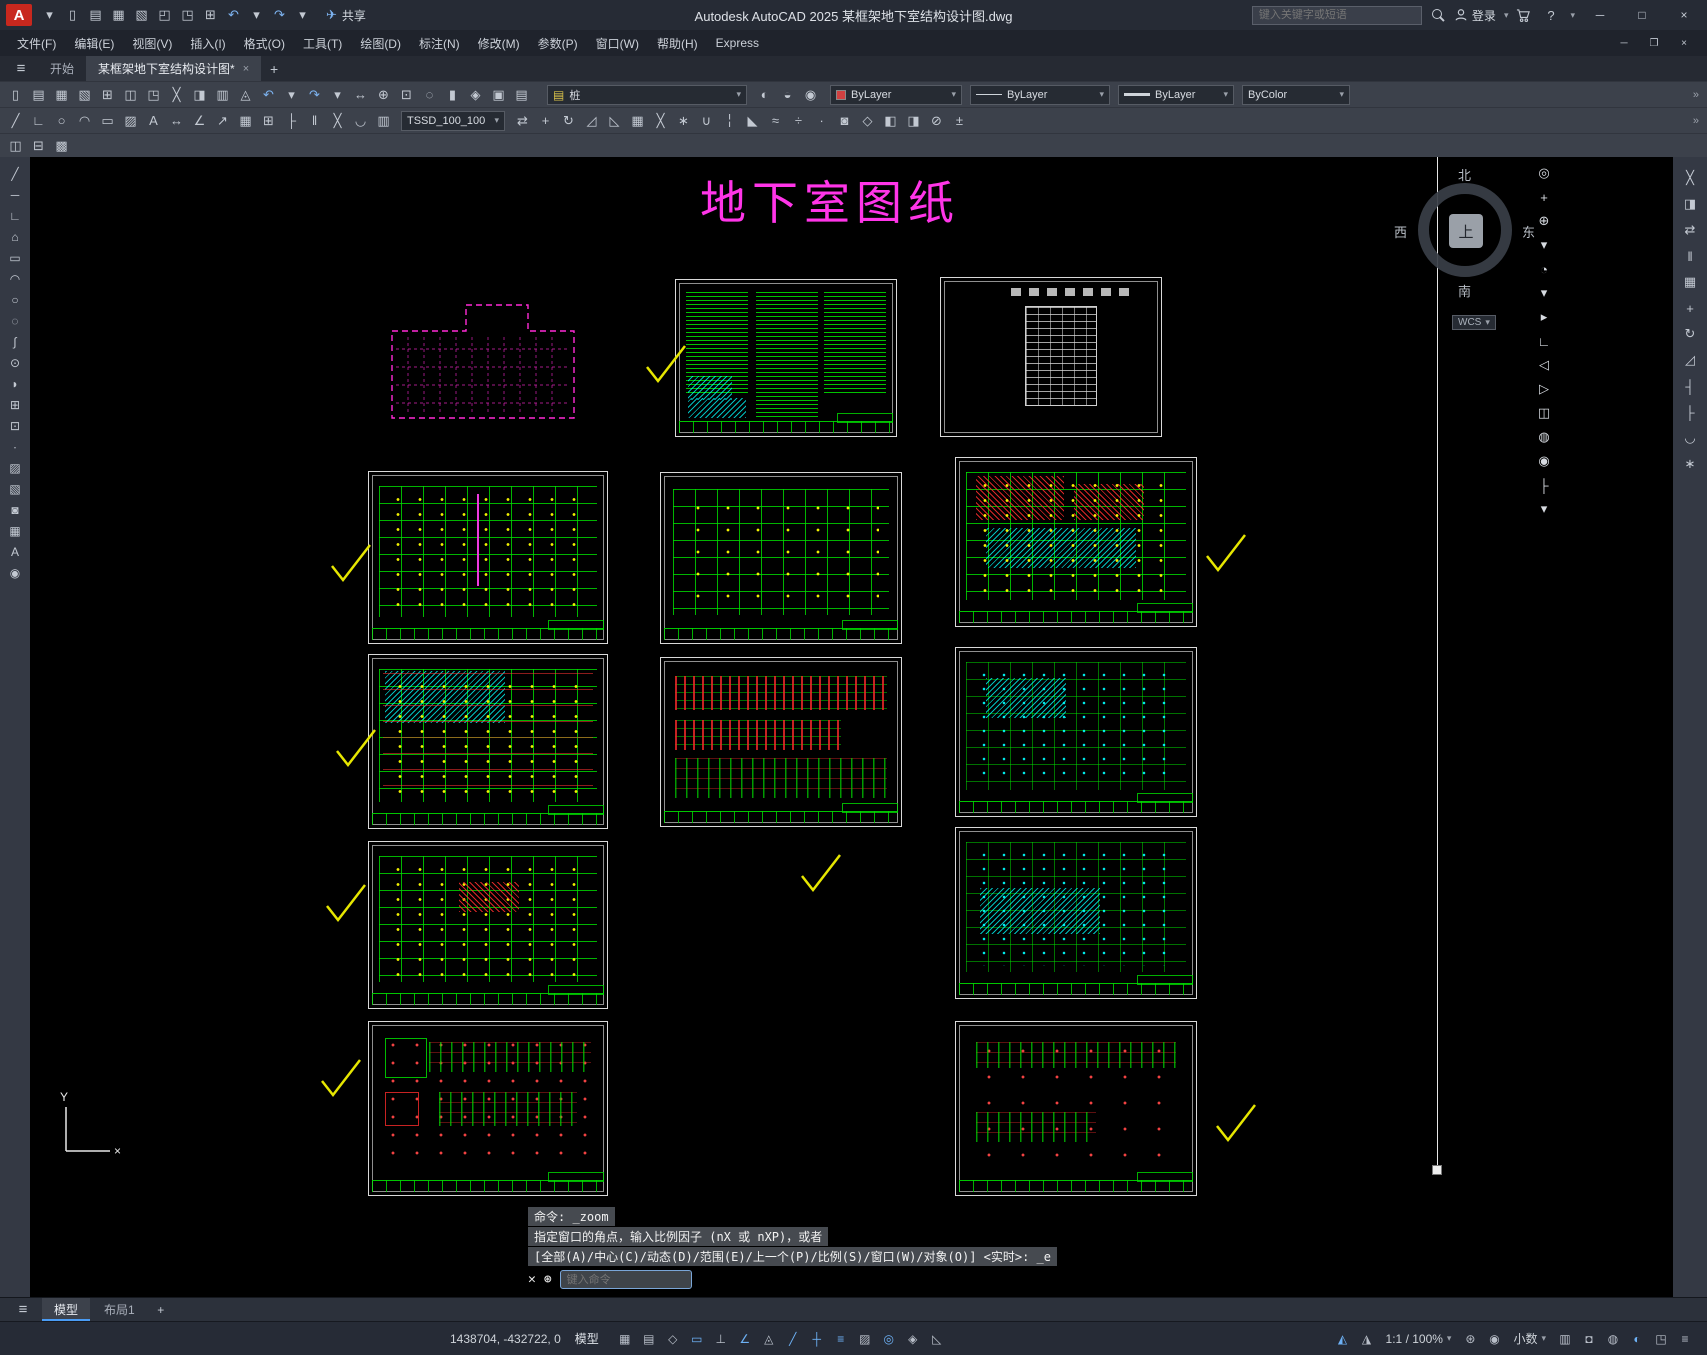 This screenshot has height=1355, width=1707. What do you see at coordinates (475, 95) in the screenshot?
I see `designcenter-icon: ◈` at bounding box center [475, 95].